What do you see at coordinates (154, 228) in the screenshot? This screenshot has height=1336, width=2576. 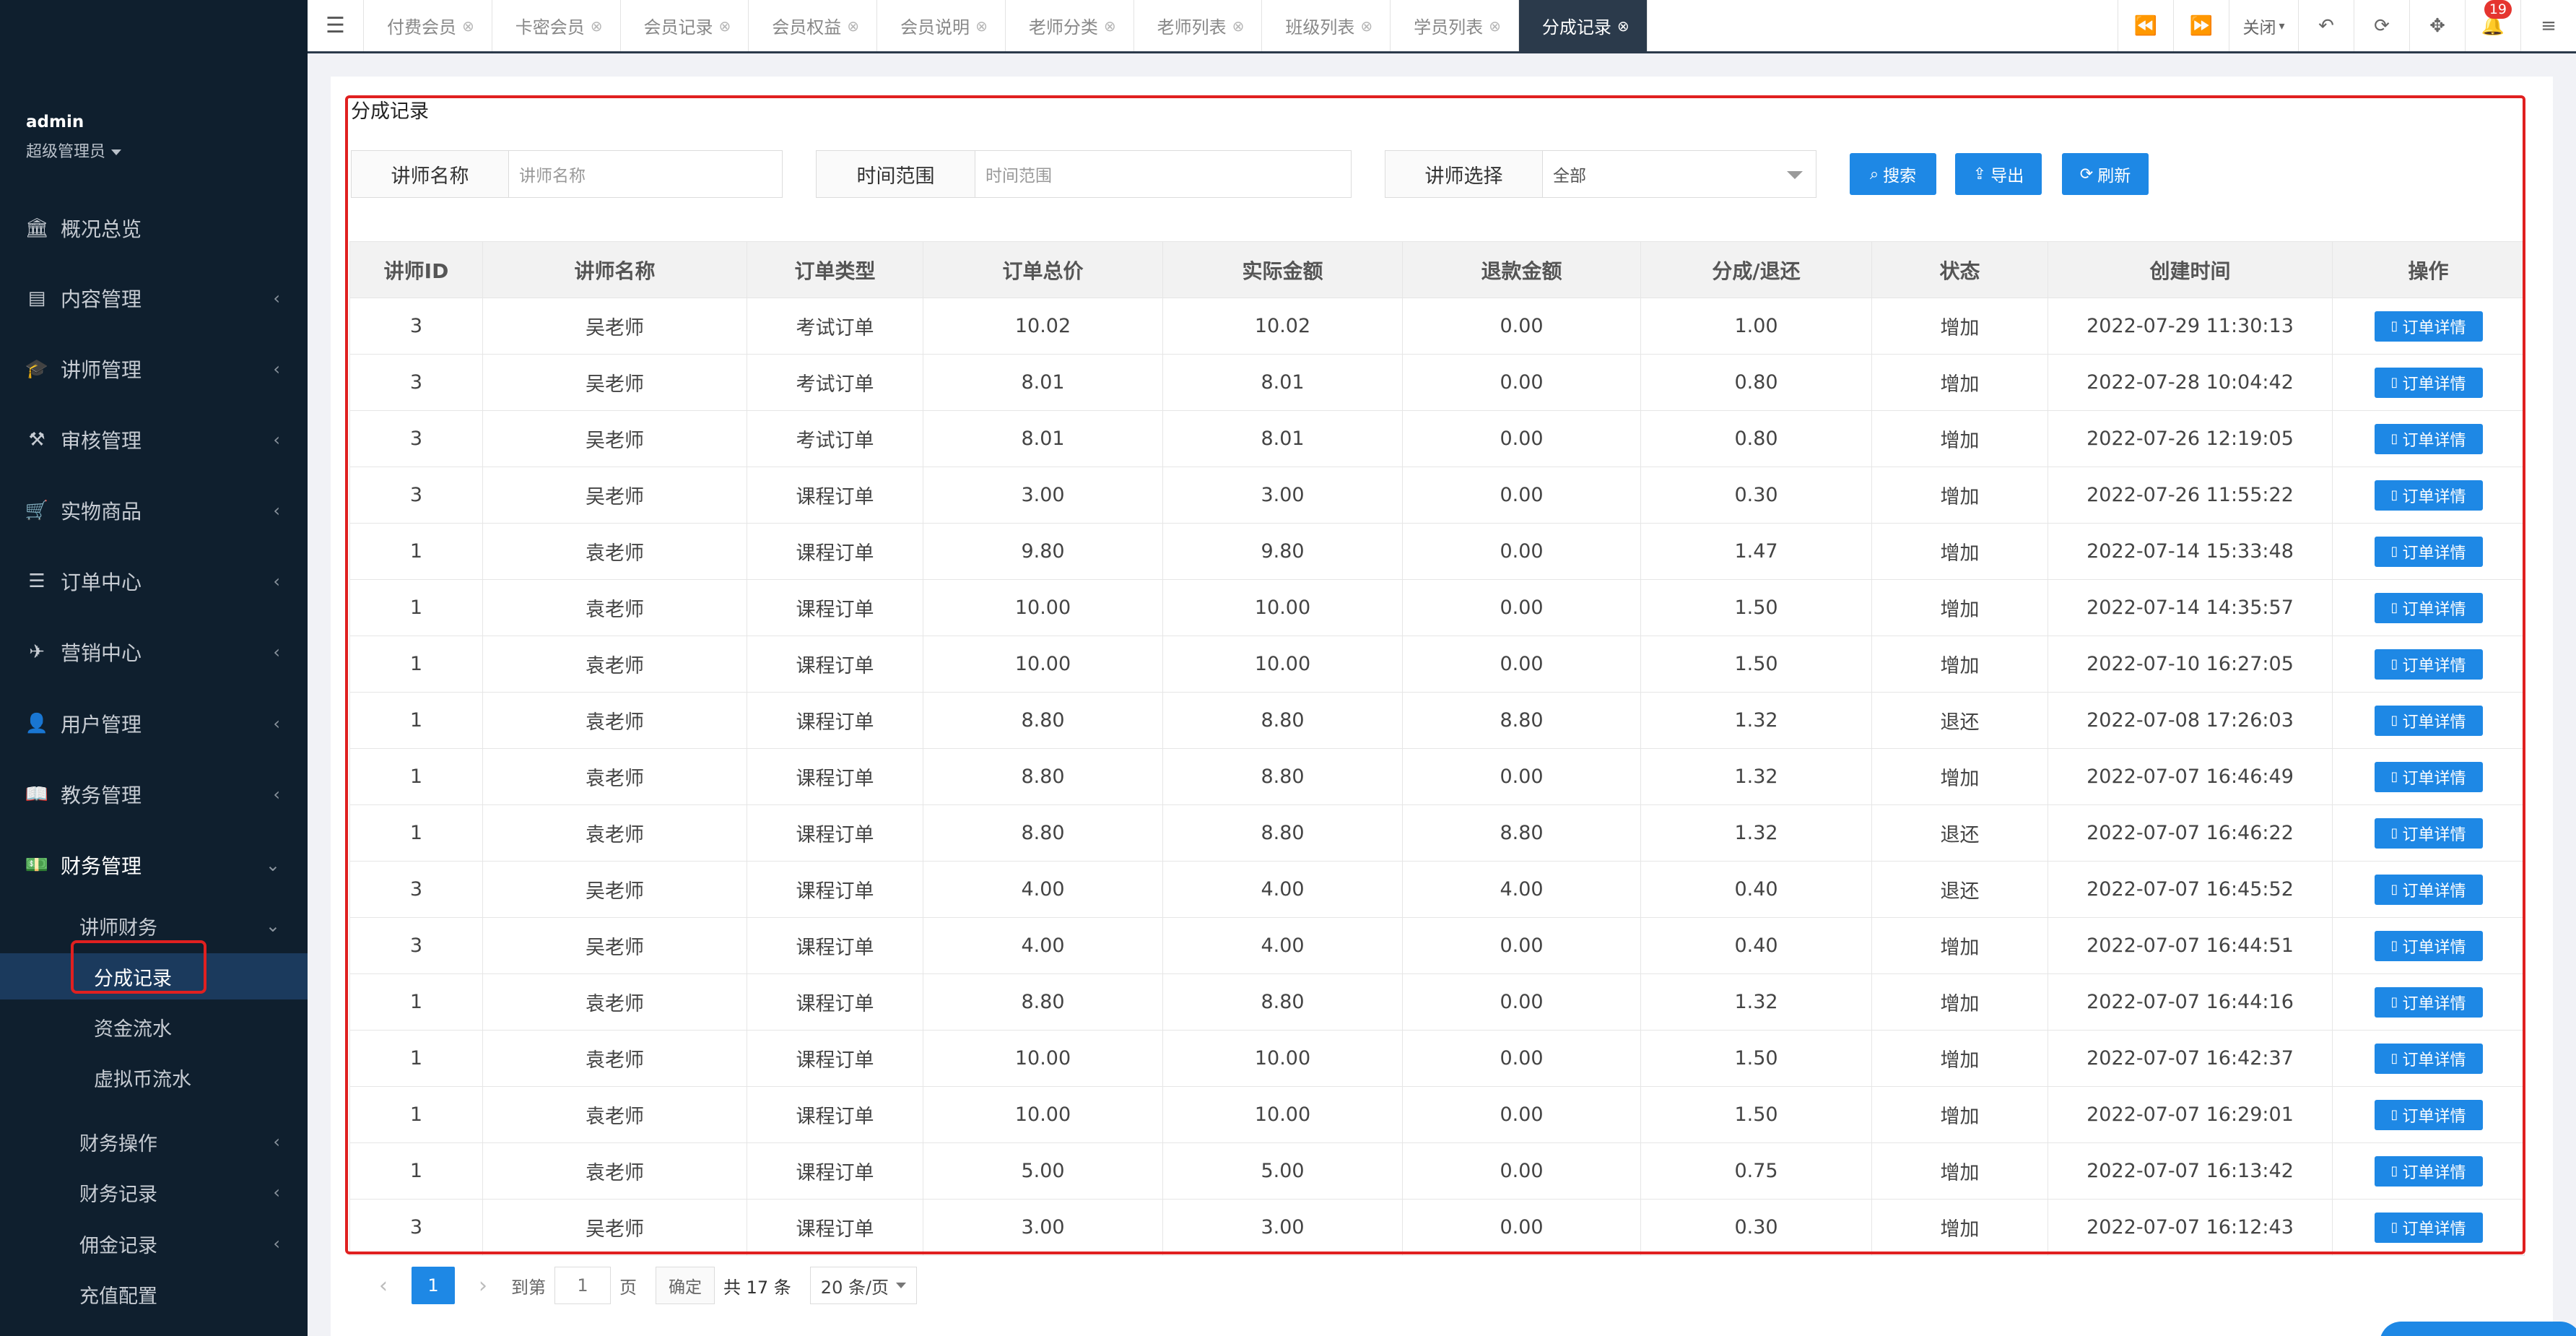 I see `sidebar-item-0: 🏛 概况总览` at bounding box center [154, 228].